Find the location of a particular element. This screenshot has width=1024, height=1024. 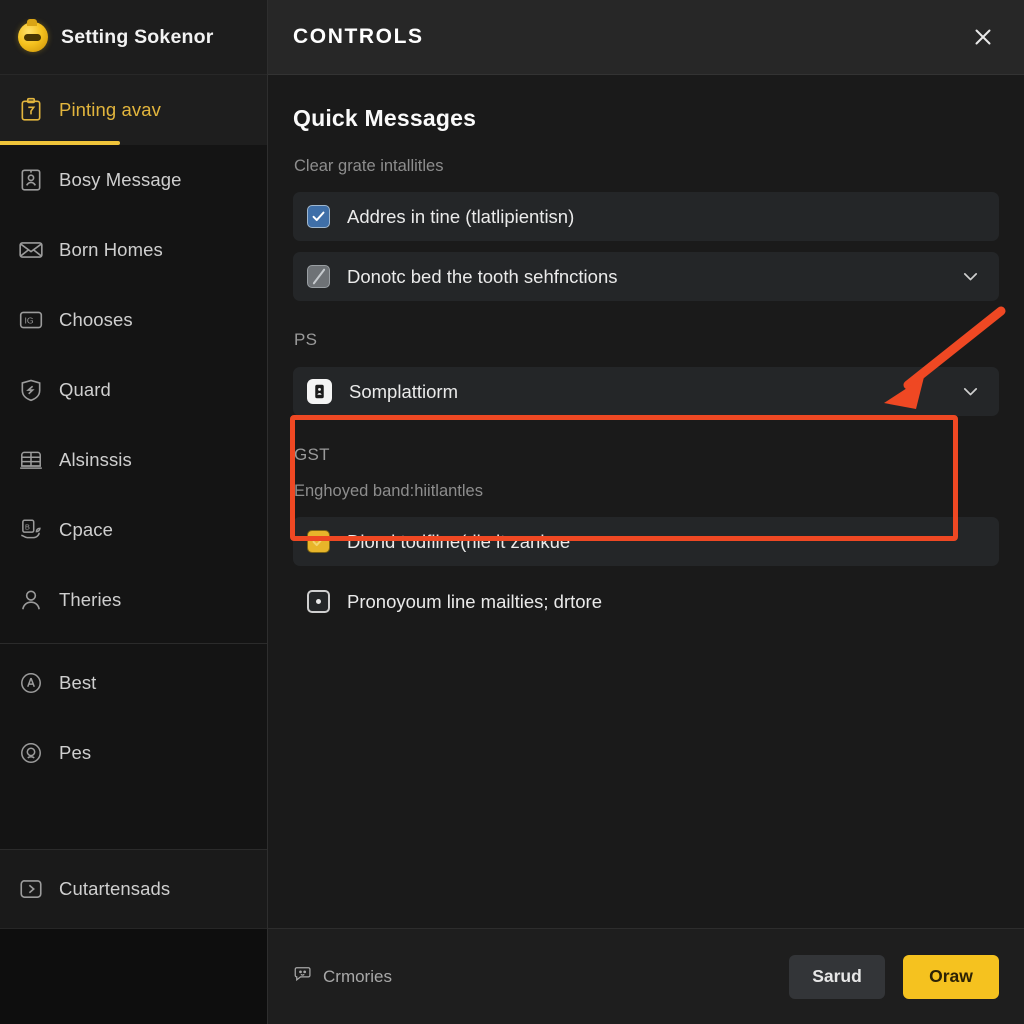

sidebar-secondary-nav: Best Pes is located at coordinates (133, 718).